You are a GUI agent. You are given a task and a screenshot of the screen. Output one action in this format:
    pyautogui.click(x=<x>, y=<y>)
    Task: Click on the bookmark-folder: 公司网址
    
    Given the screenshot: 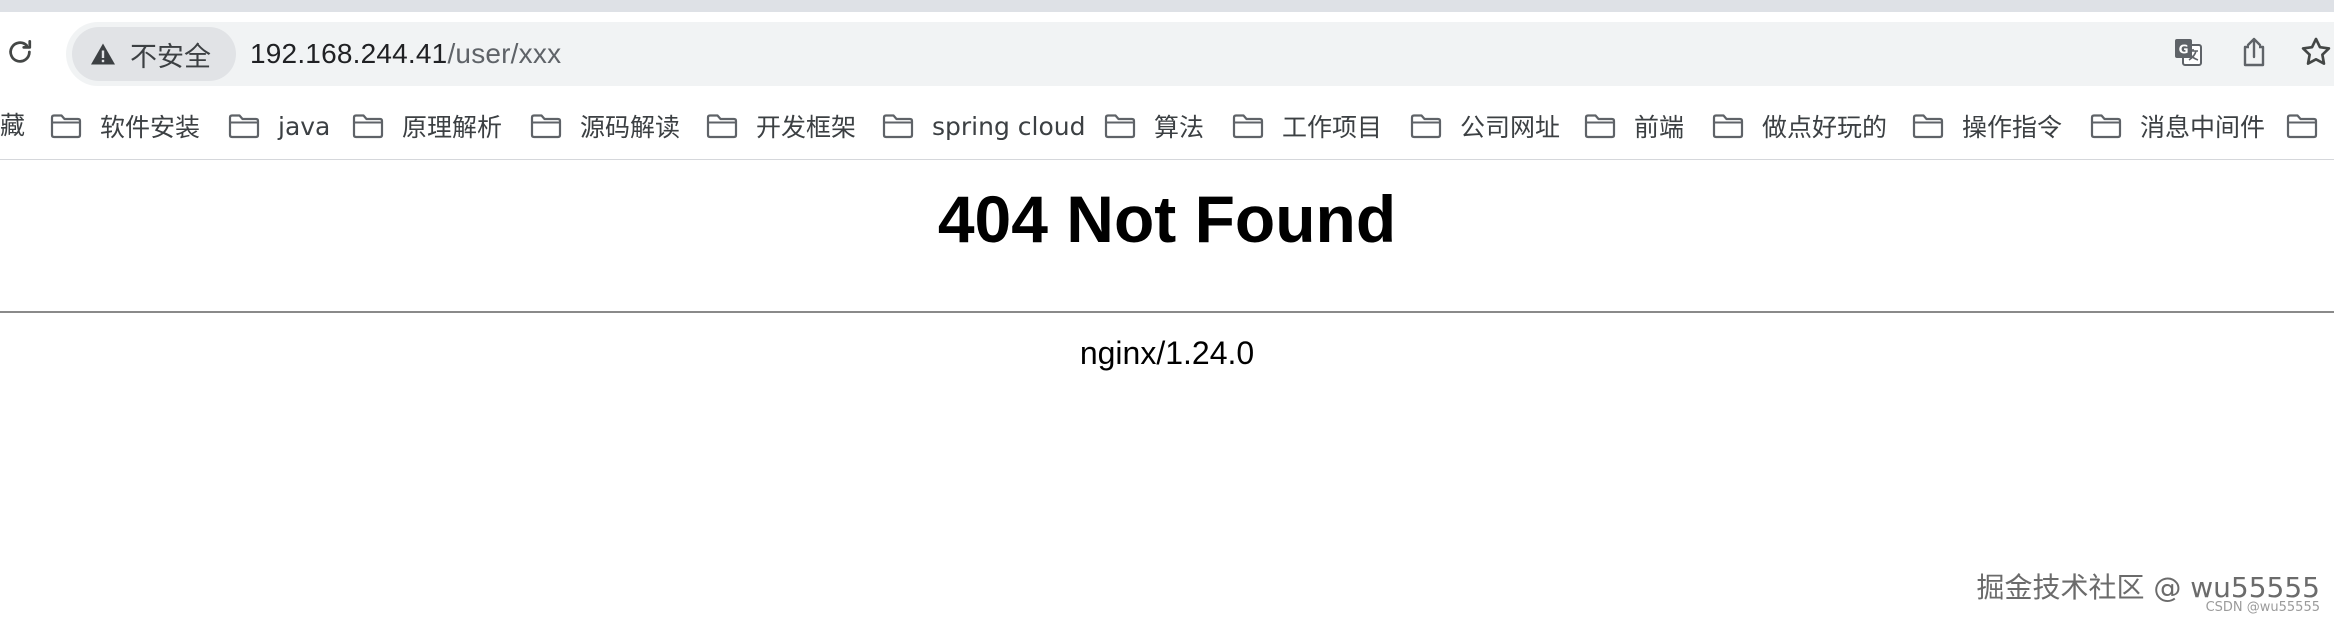 What is the action you would take?
    pyautogui.click(x=1485, y=126)
    